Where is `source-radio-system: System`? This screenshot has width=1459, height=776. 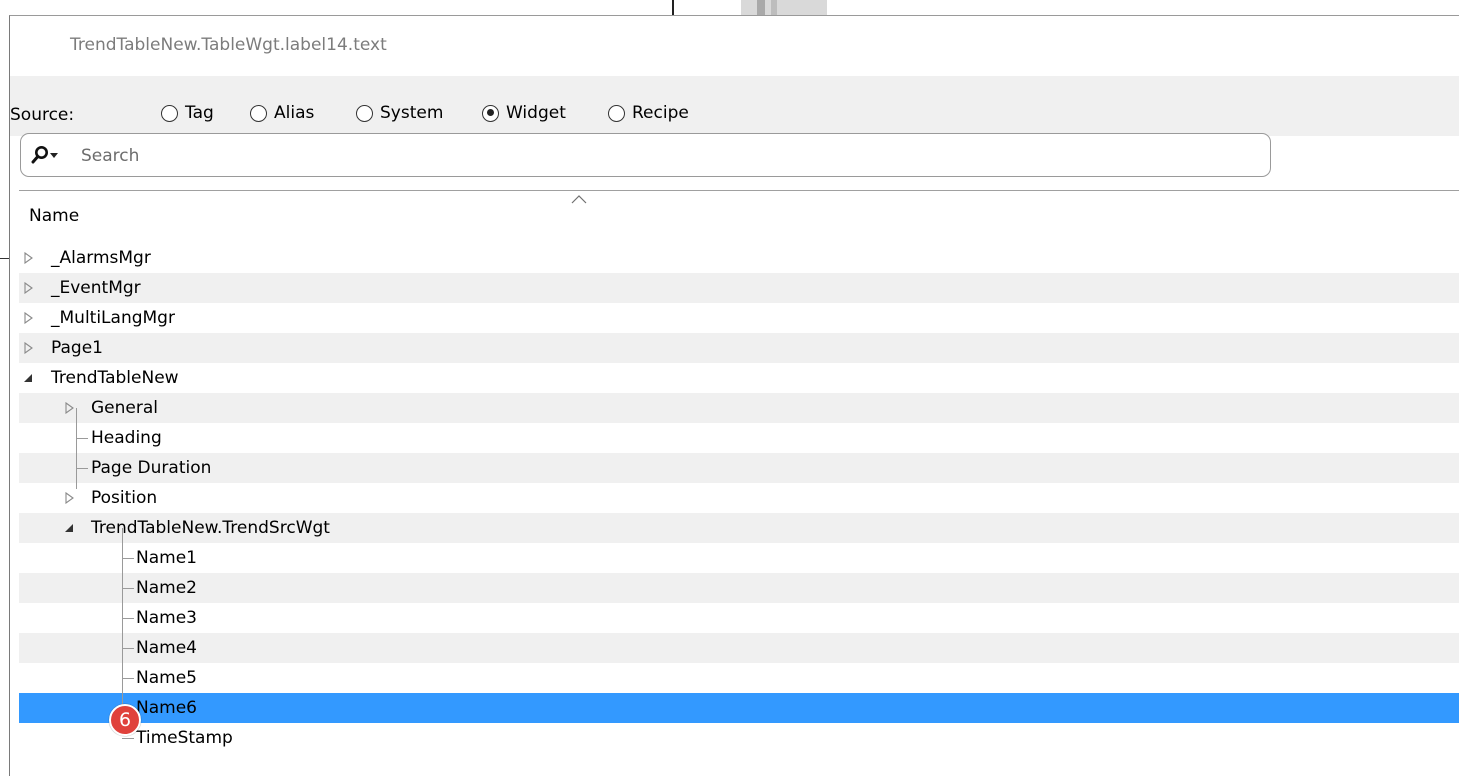
source-radio-system: System is located at coordinates (399, 113).